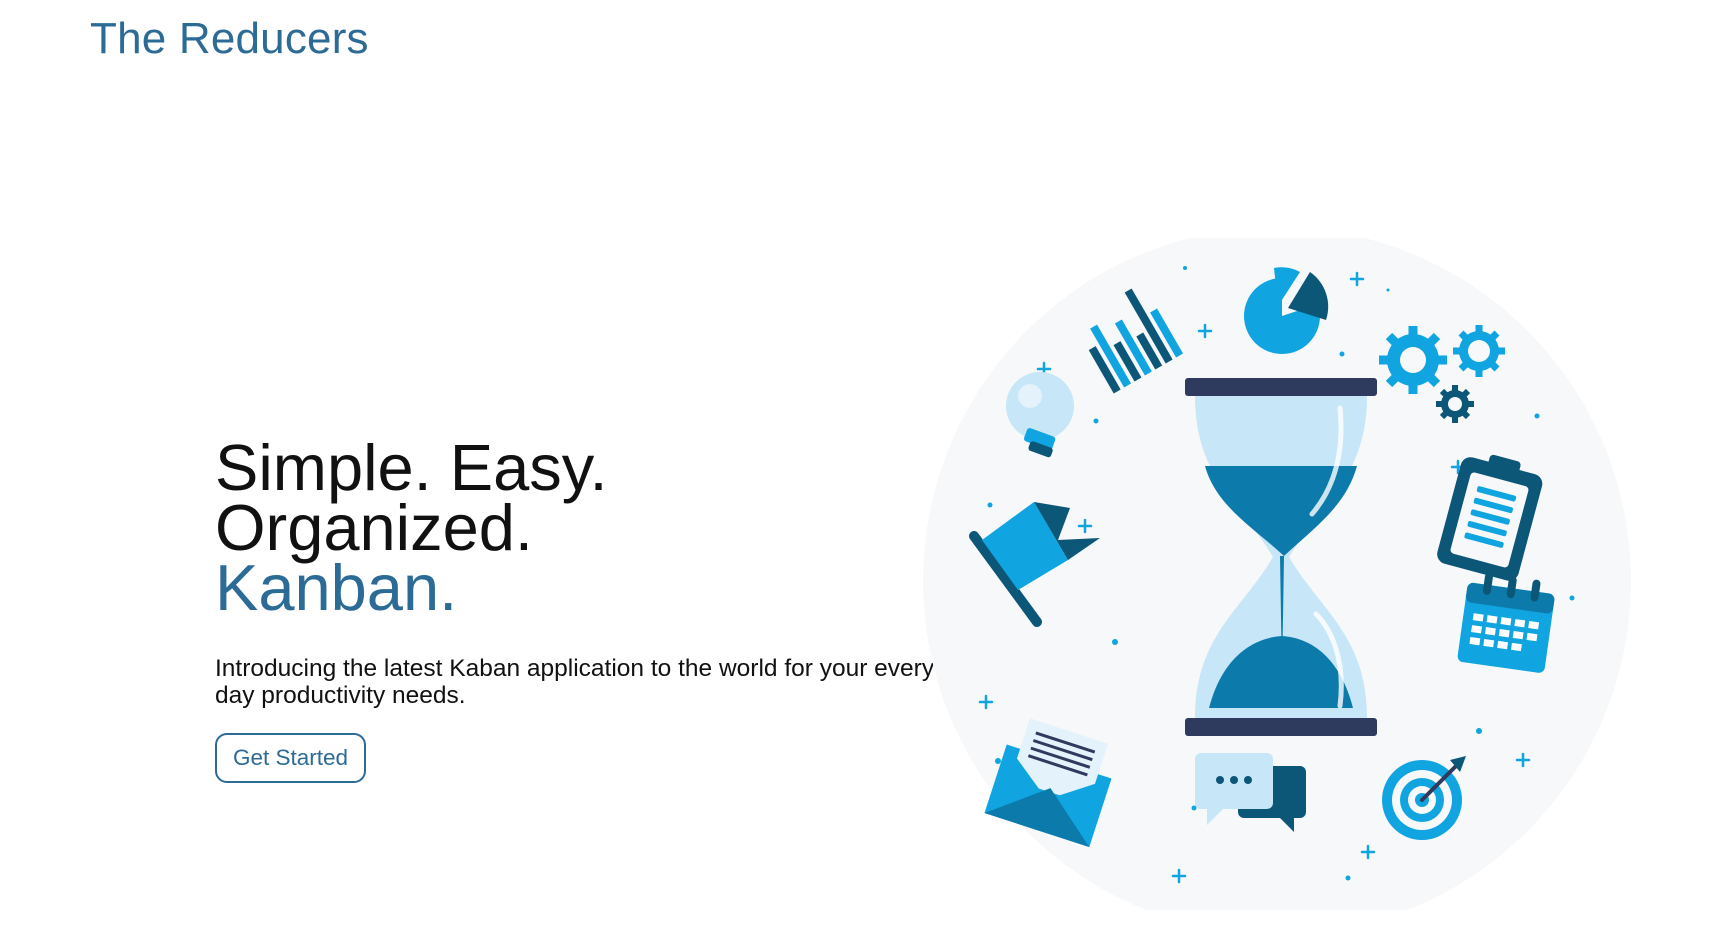  I want to click on brand-logo-link: The Reducers, so click(229, 39).